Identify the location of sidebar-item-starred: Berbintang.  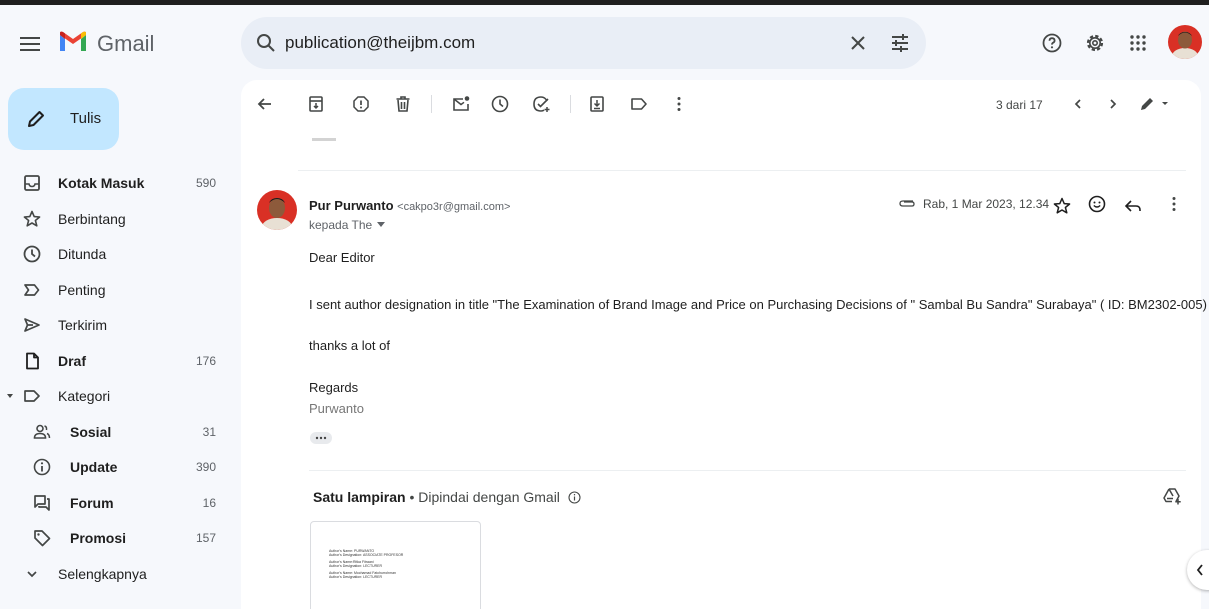
(115, 220).